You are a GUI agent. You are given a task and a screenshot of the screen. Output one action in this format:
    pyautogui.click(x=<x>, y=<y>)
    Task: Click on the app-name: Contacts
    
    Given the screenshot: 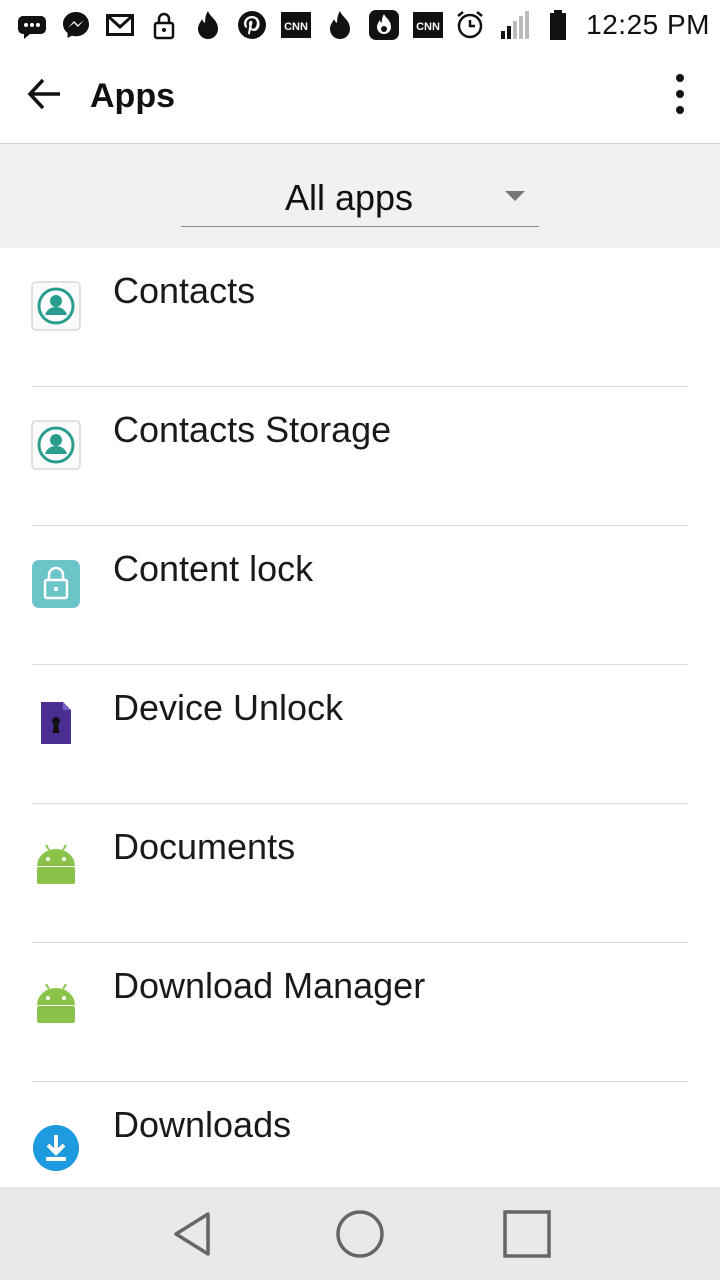 What is the action you would take?
    pyautogui.click(x=184, y=290)
    